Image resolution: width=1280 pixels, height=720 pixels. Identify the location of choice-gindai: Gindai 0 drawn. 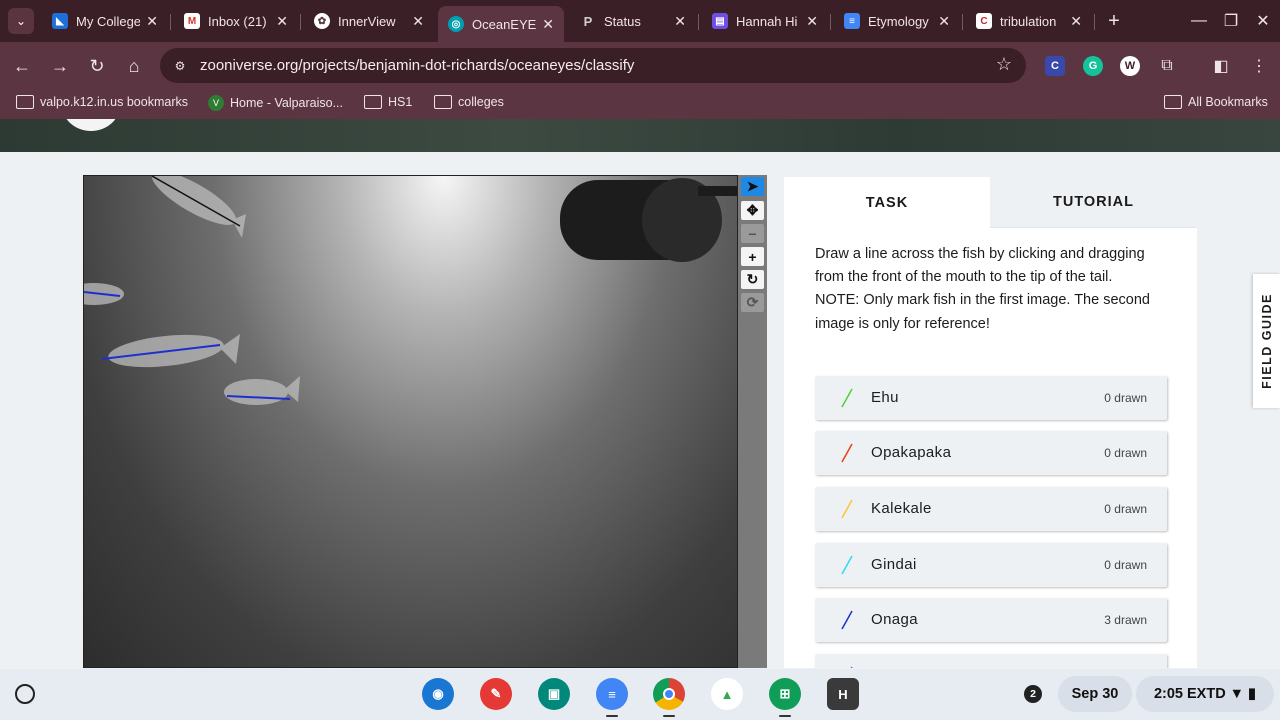
(991, 565).